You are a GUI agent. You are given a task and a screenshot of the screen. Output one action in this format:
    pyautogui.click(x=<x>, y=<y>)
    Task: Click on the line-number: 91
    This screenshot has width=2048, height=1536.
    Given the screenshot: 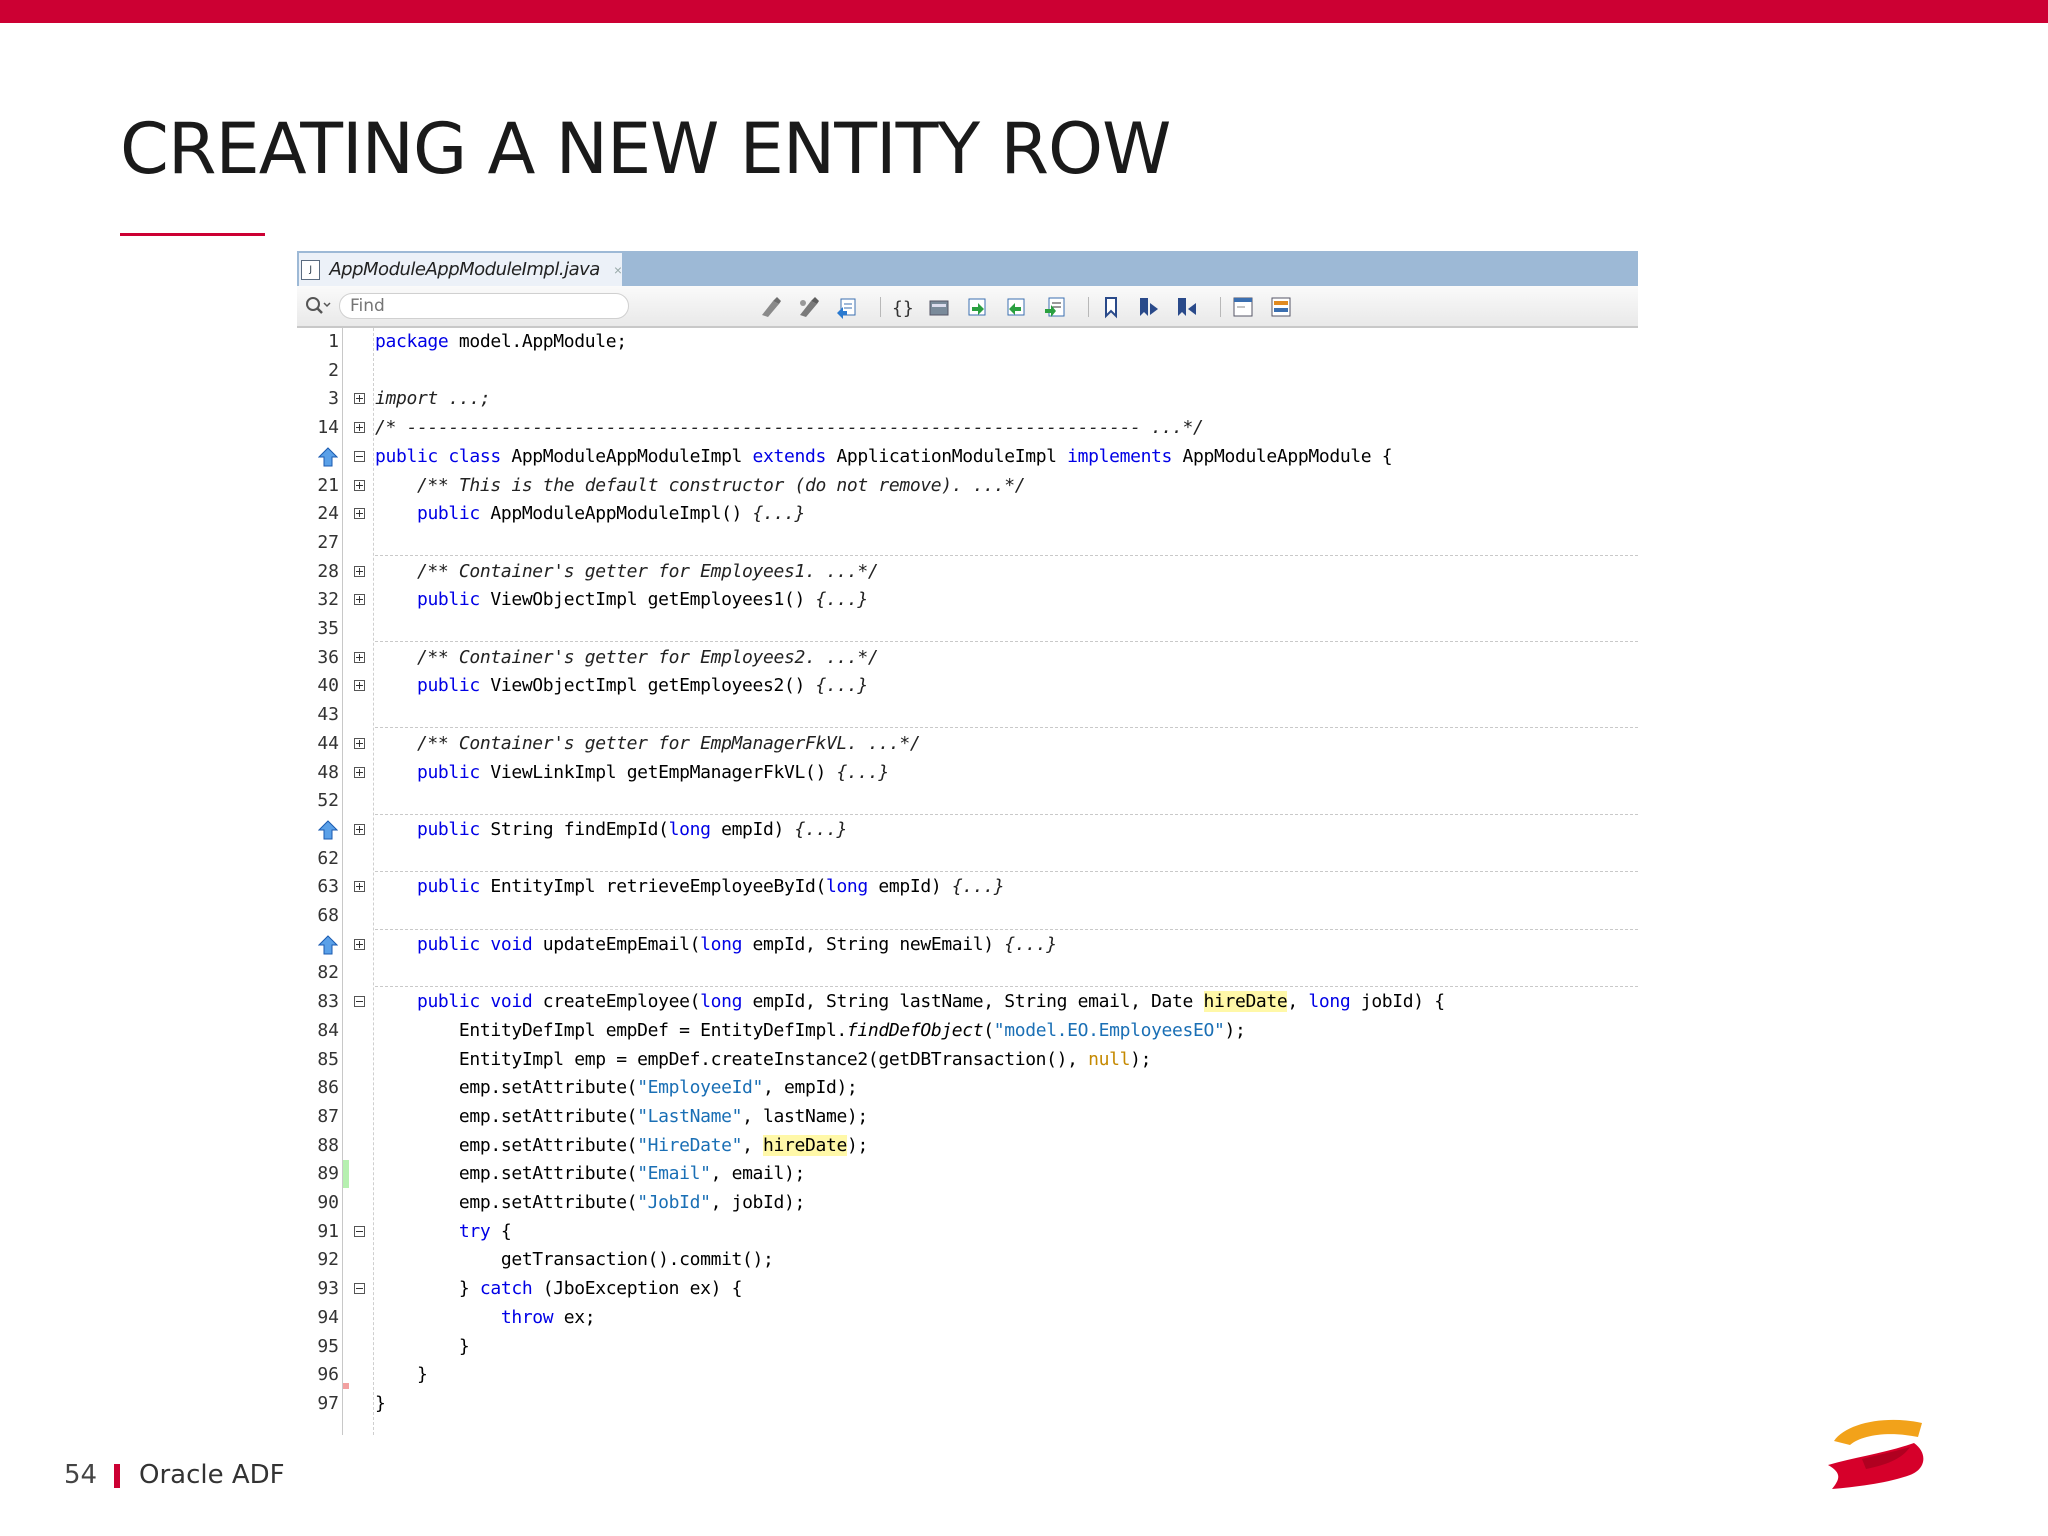 What is the action you would take?
    pyautogui.click(x=328, y=1231)
    